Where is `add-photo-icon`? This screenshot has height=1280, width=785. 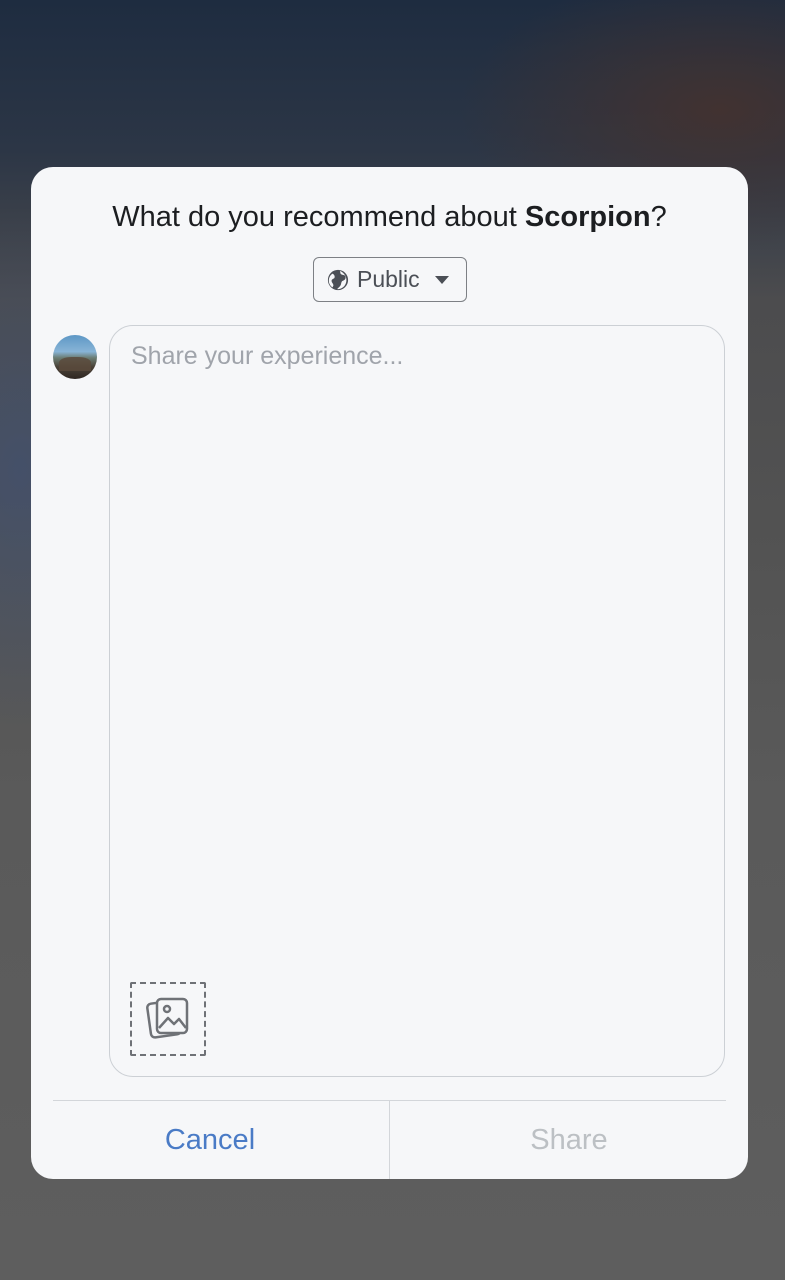 add-photo-icon is located at coordinates (168, 1019).